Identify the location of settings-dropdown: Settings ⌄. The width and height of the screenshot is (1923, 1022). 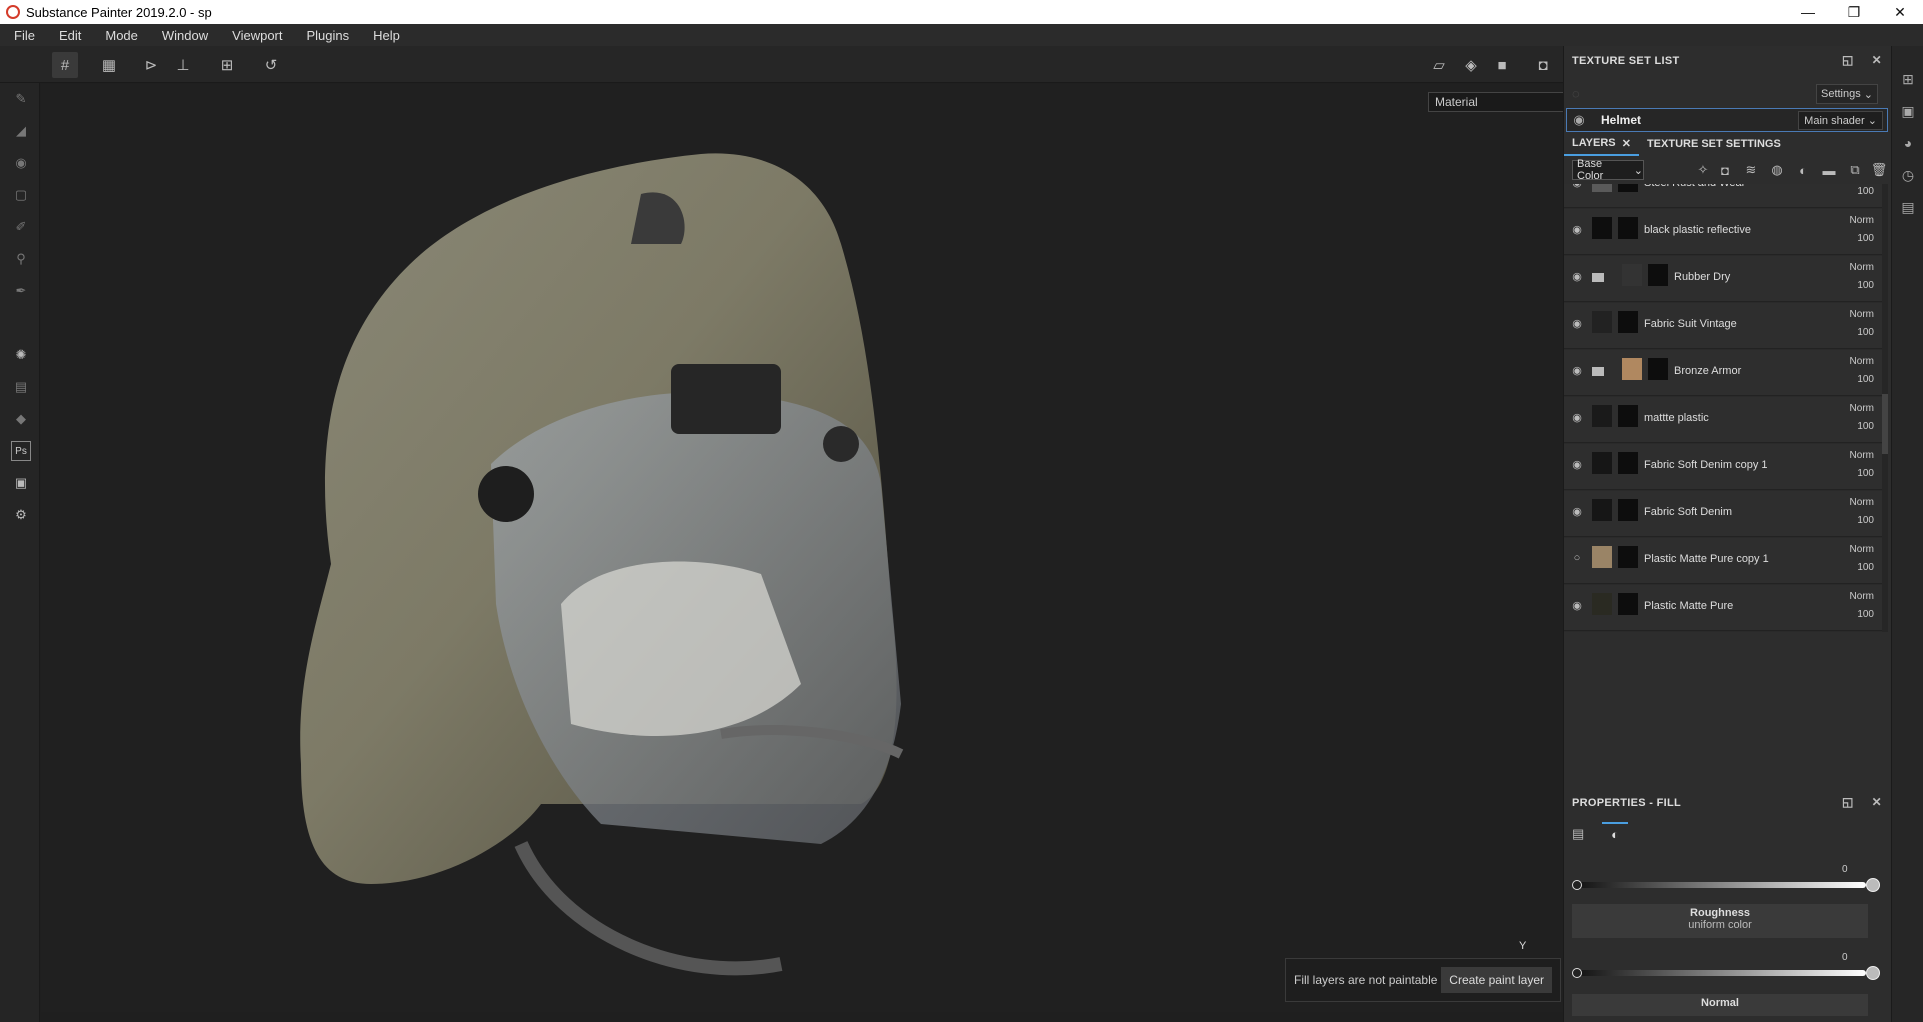
(1847, 94).